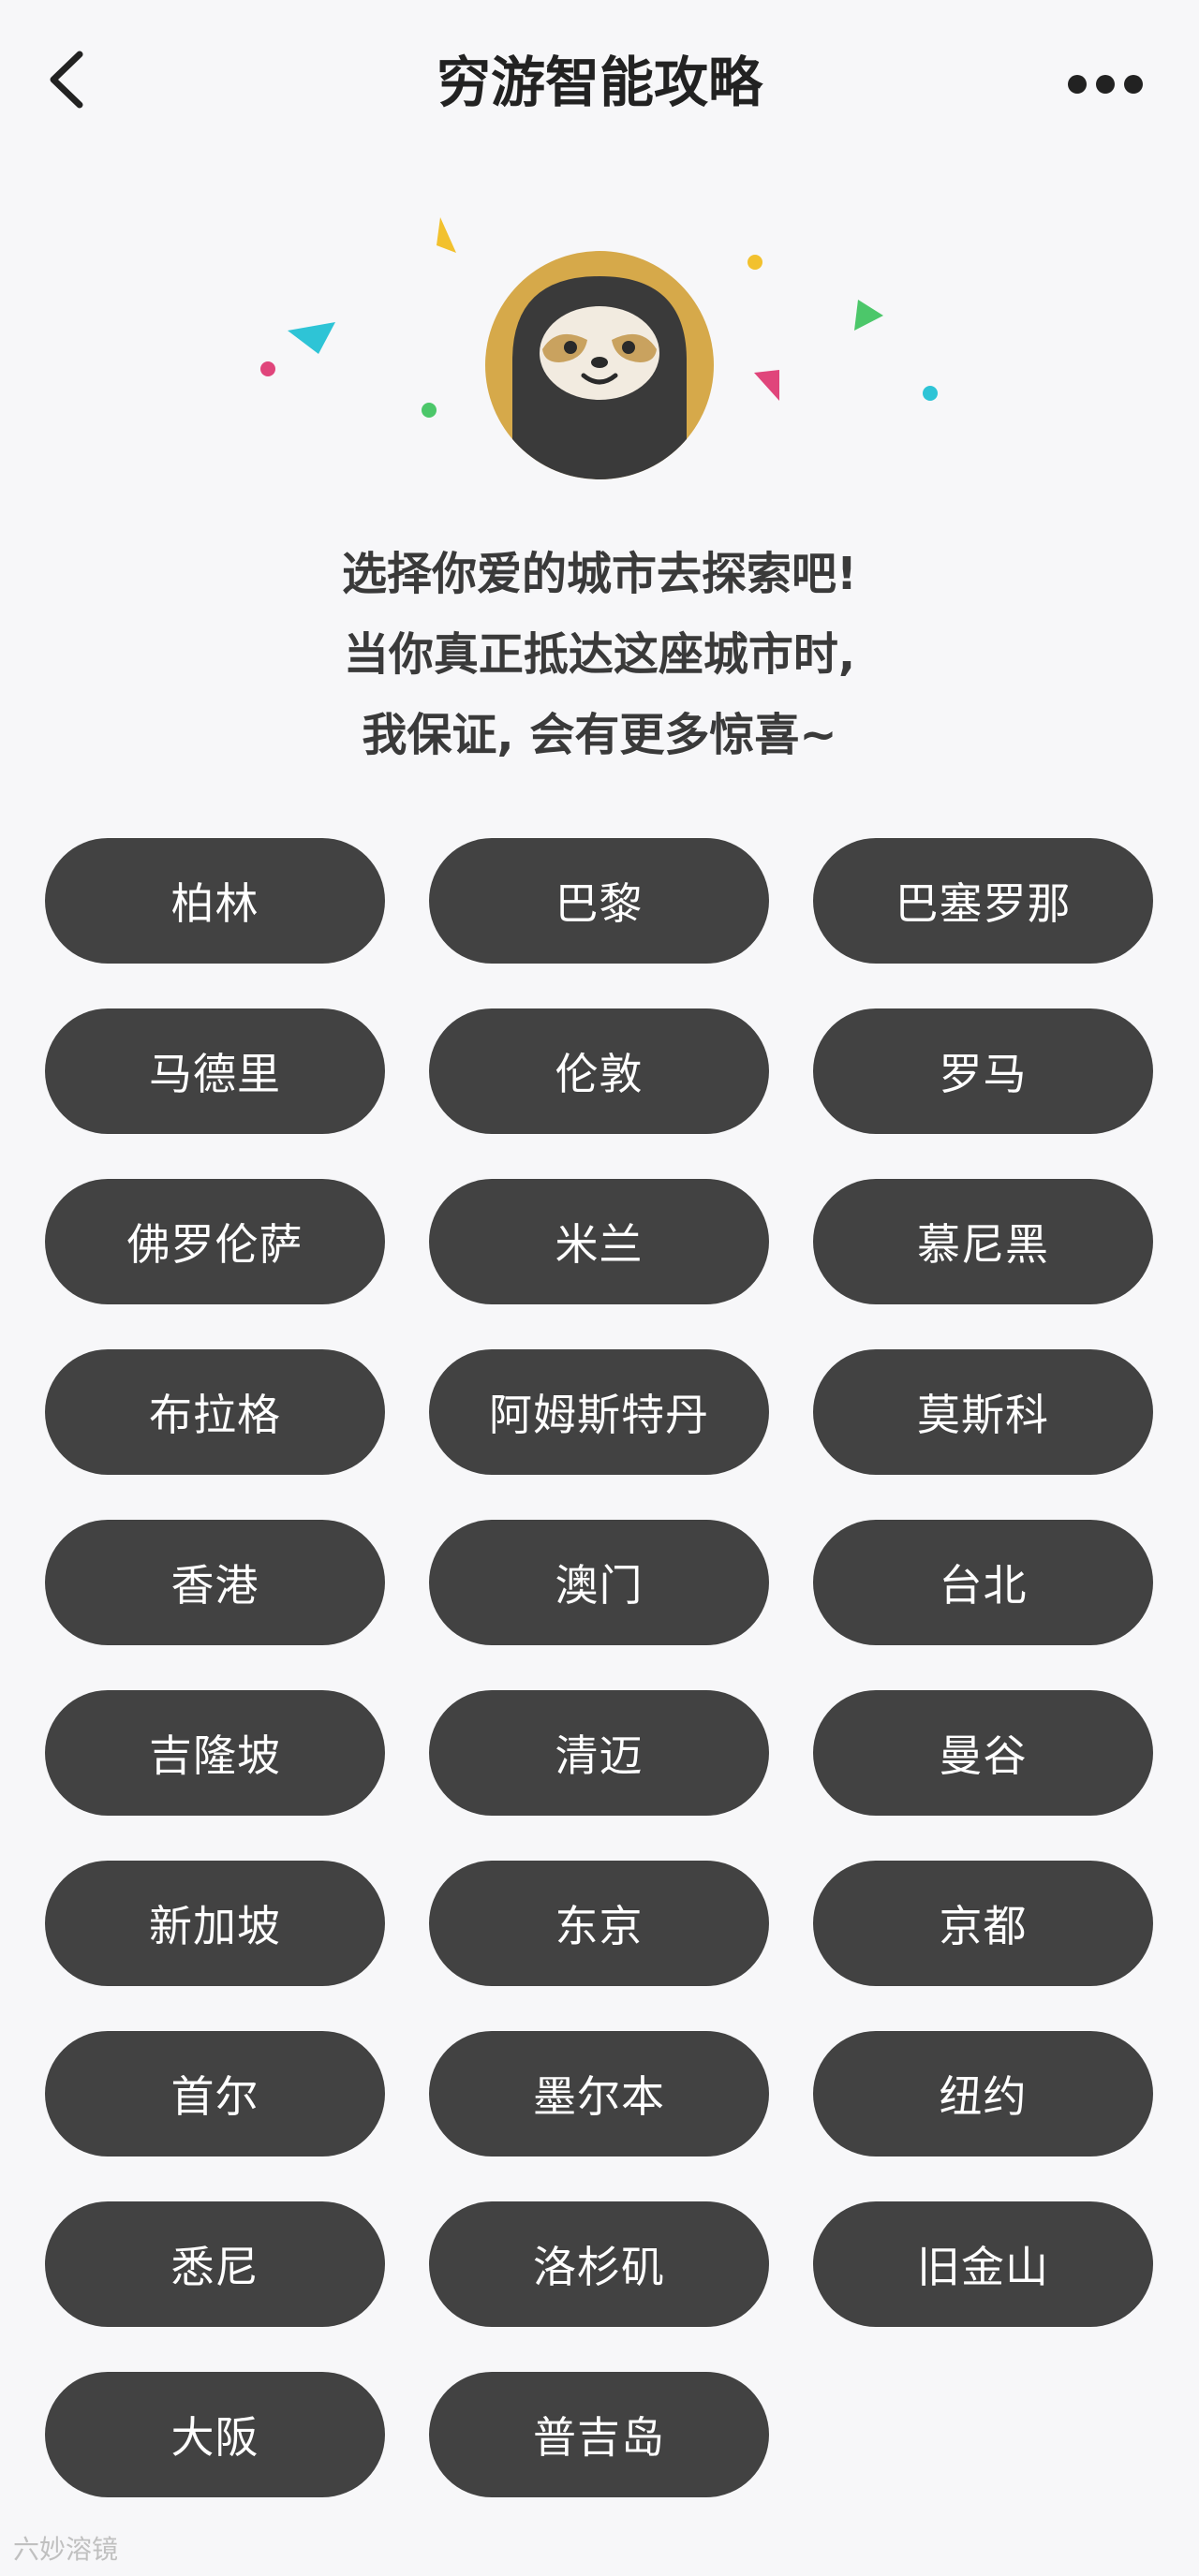 The image size is (1199, 2576). What do you see at coordinates (215, 1241) in the screenshot?
I see `city-button-florence: 佛罗伦萨` at bounding box center [215, 1241].